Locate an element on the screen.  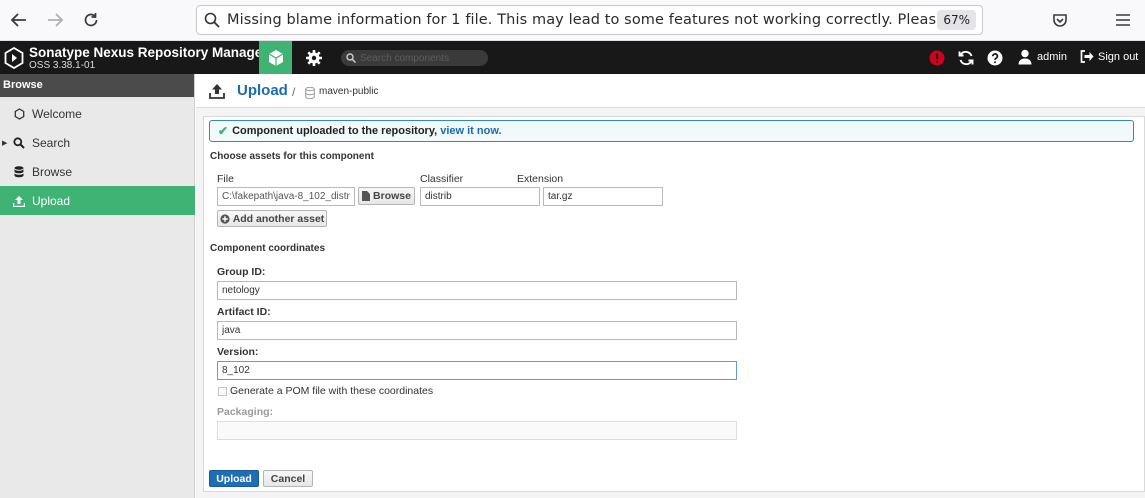
extension-label: Extension is located at coordinates (540, 179).